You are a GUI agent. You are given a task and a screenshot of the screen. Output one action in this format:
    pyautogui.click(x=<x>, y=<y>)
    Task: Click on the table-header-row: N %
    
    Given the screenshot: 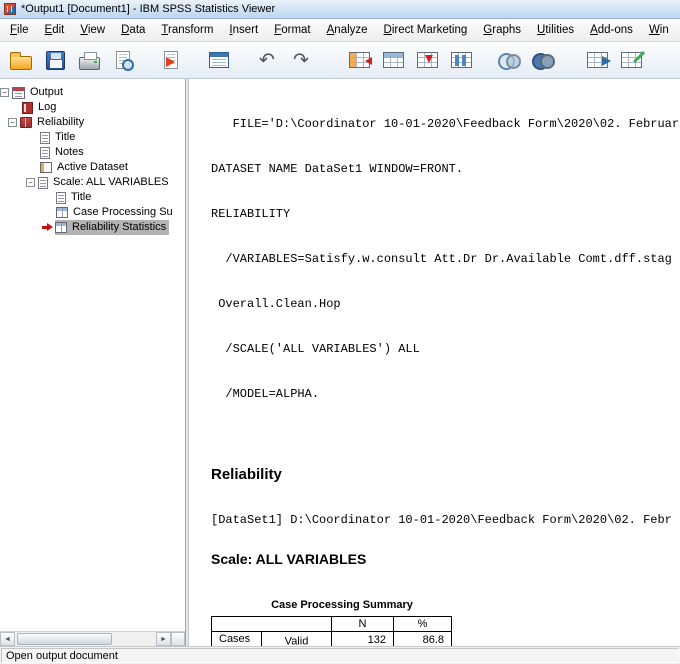 What is the action you would take?
    pyautogui.click(x=331, y=624)
    